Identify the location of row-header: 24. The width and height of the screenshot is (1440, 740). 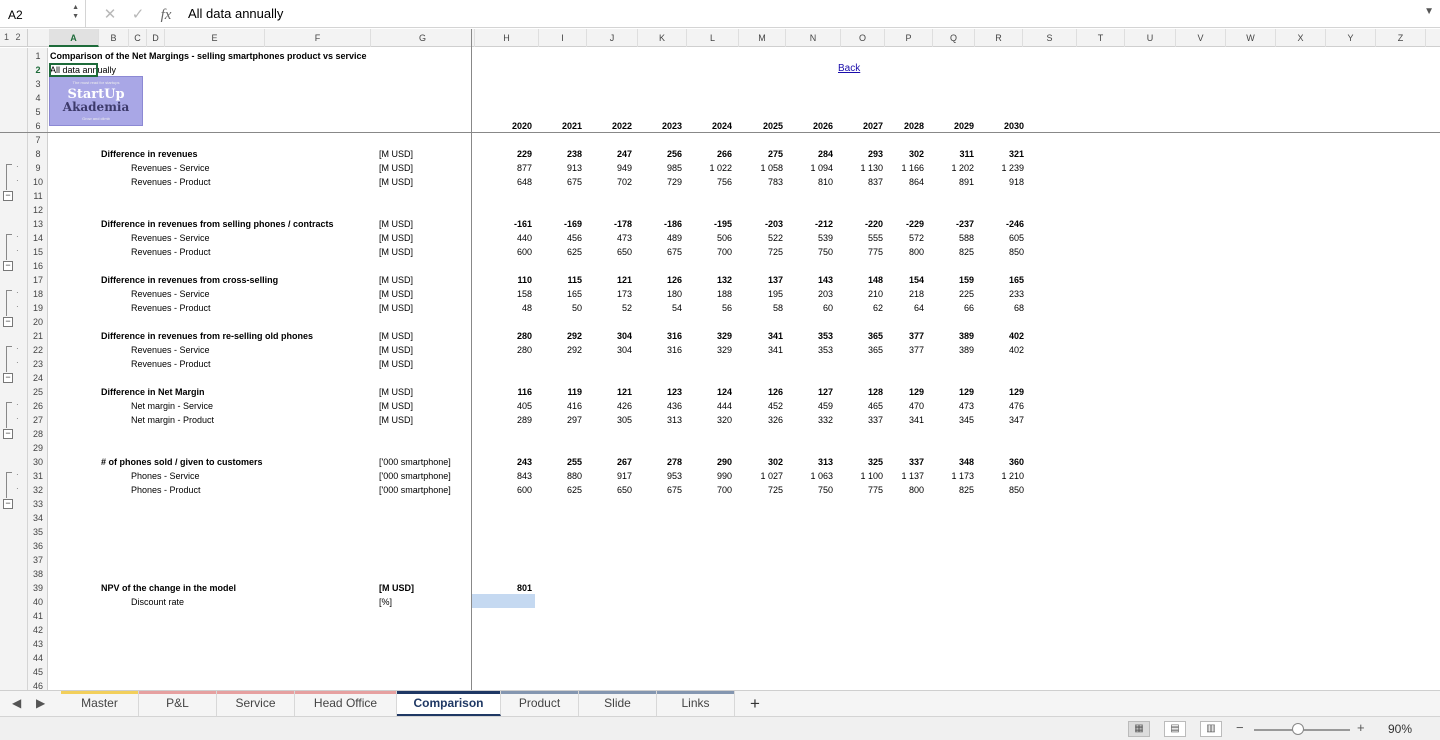
(38, 378).